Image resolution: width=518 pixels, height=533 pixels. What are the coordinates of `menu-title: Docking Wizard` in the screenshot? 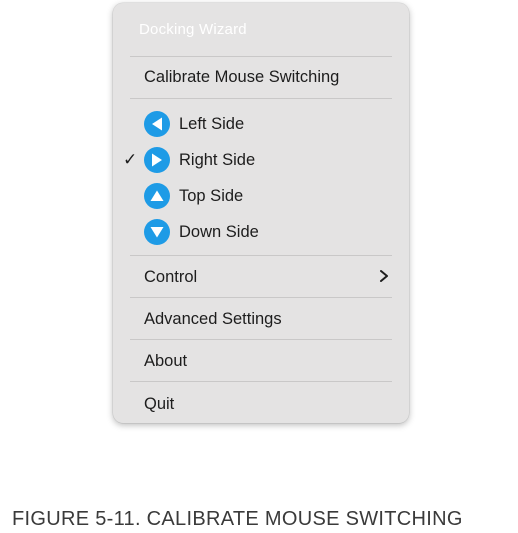 It's located at (193, 29).